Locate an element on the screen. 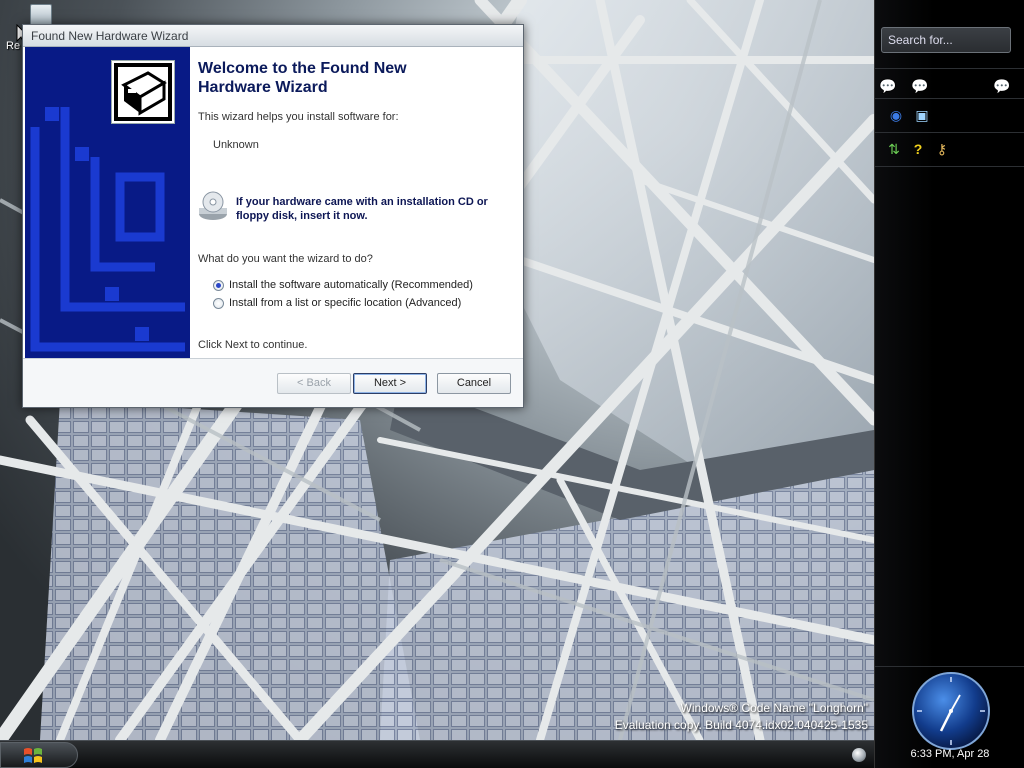 Image resolution: width=1024 pixels, height=768 pixels. radio-button is located at coordinates (218, 303).